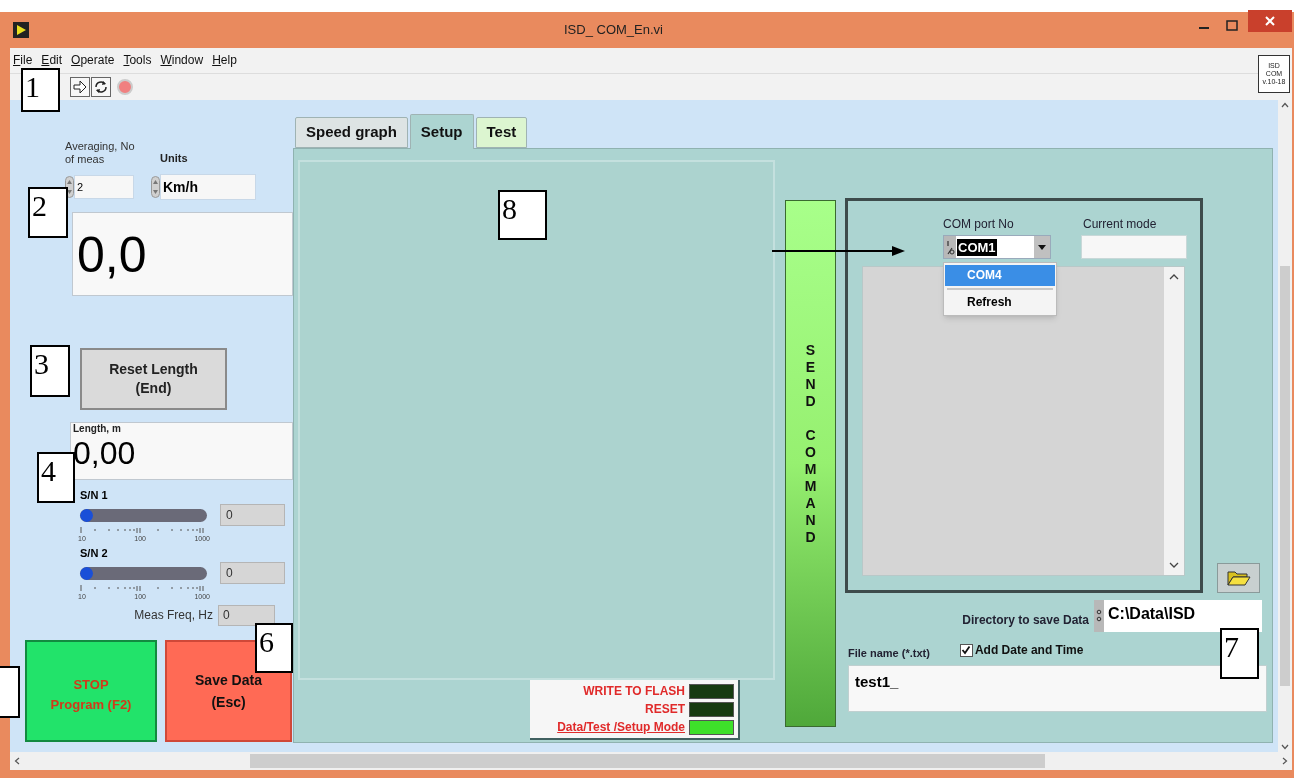  I want to click on path-icon, so click(1099, 616).